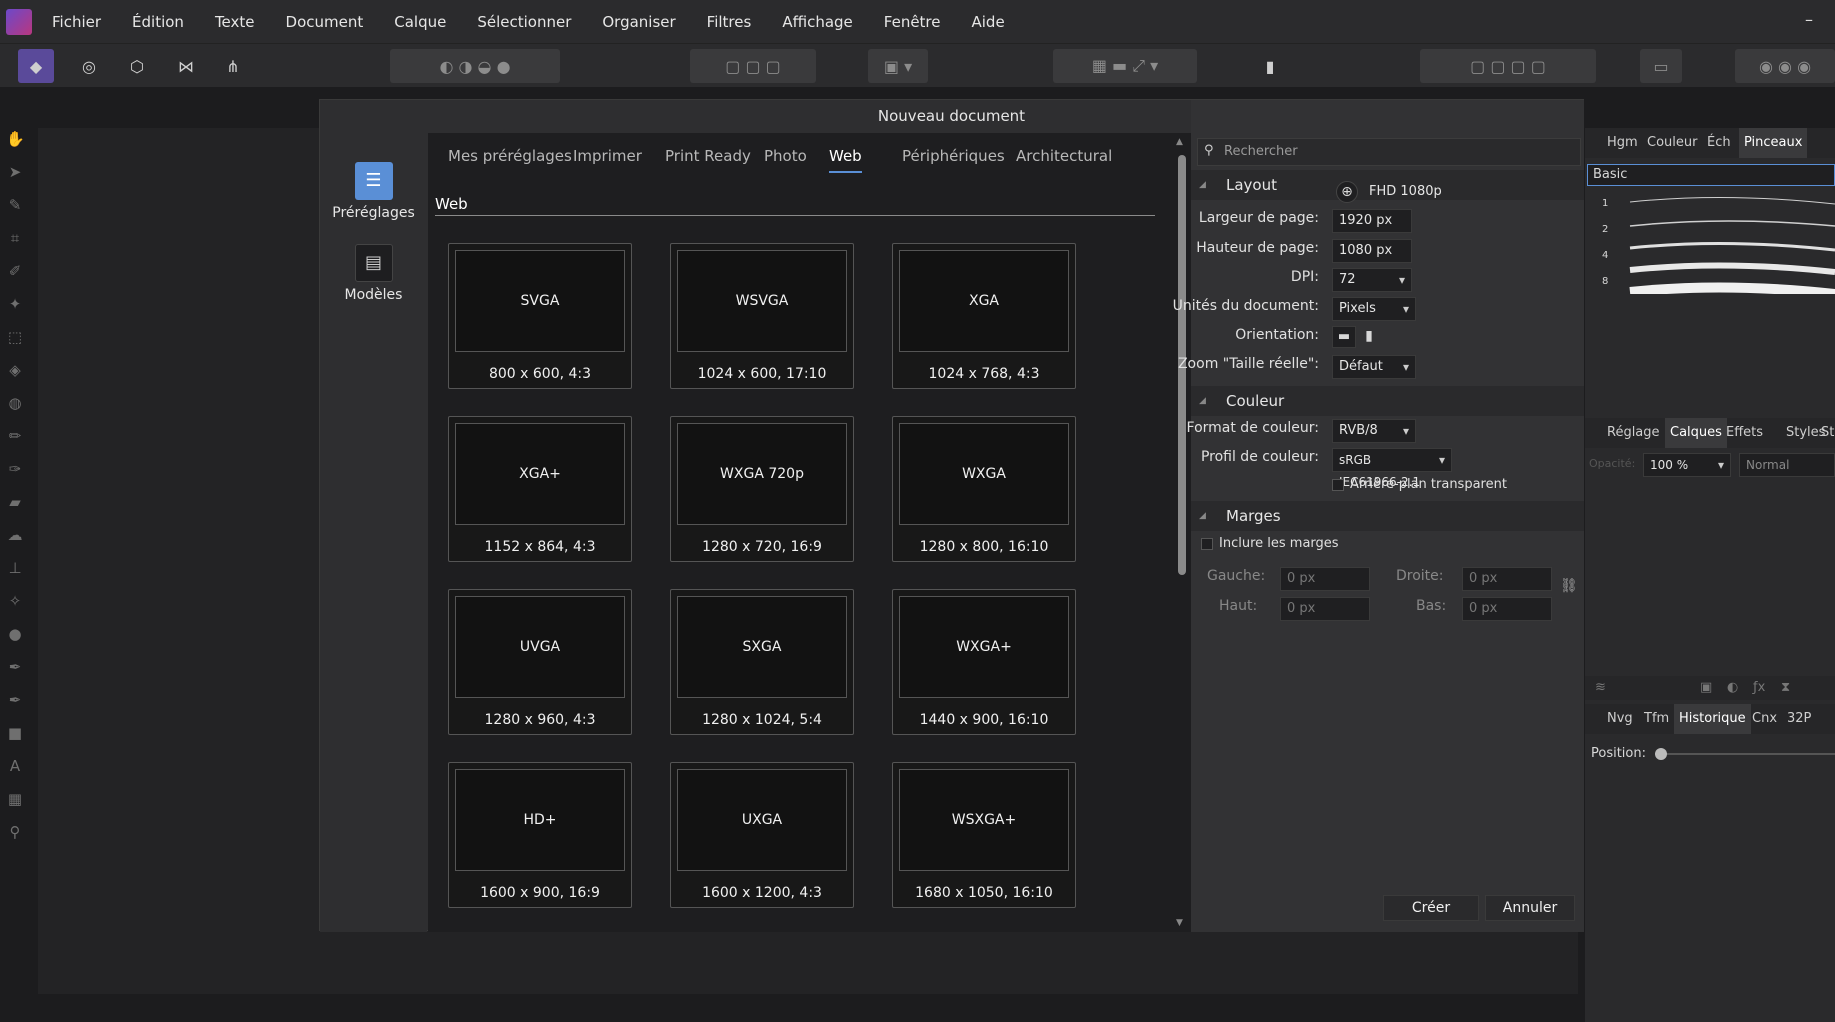  What do you see at coordinates (15, 436) in the screenshot?
I see `paint-brush-icon: ✏` at bounding box center [15, 436].